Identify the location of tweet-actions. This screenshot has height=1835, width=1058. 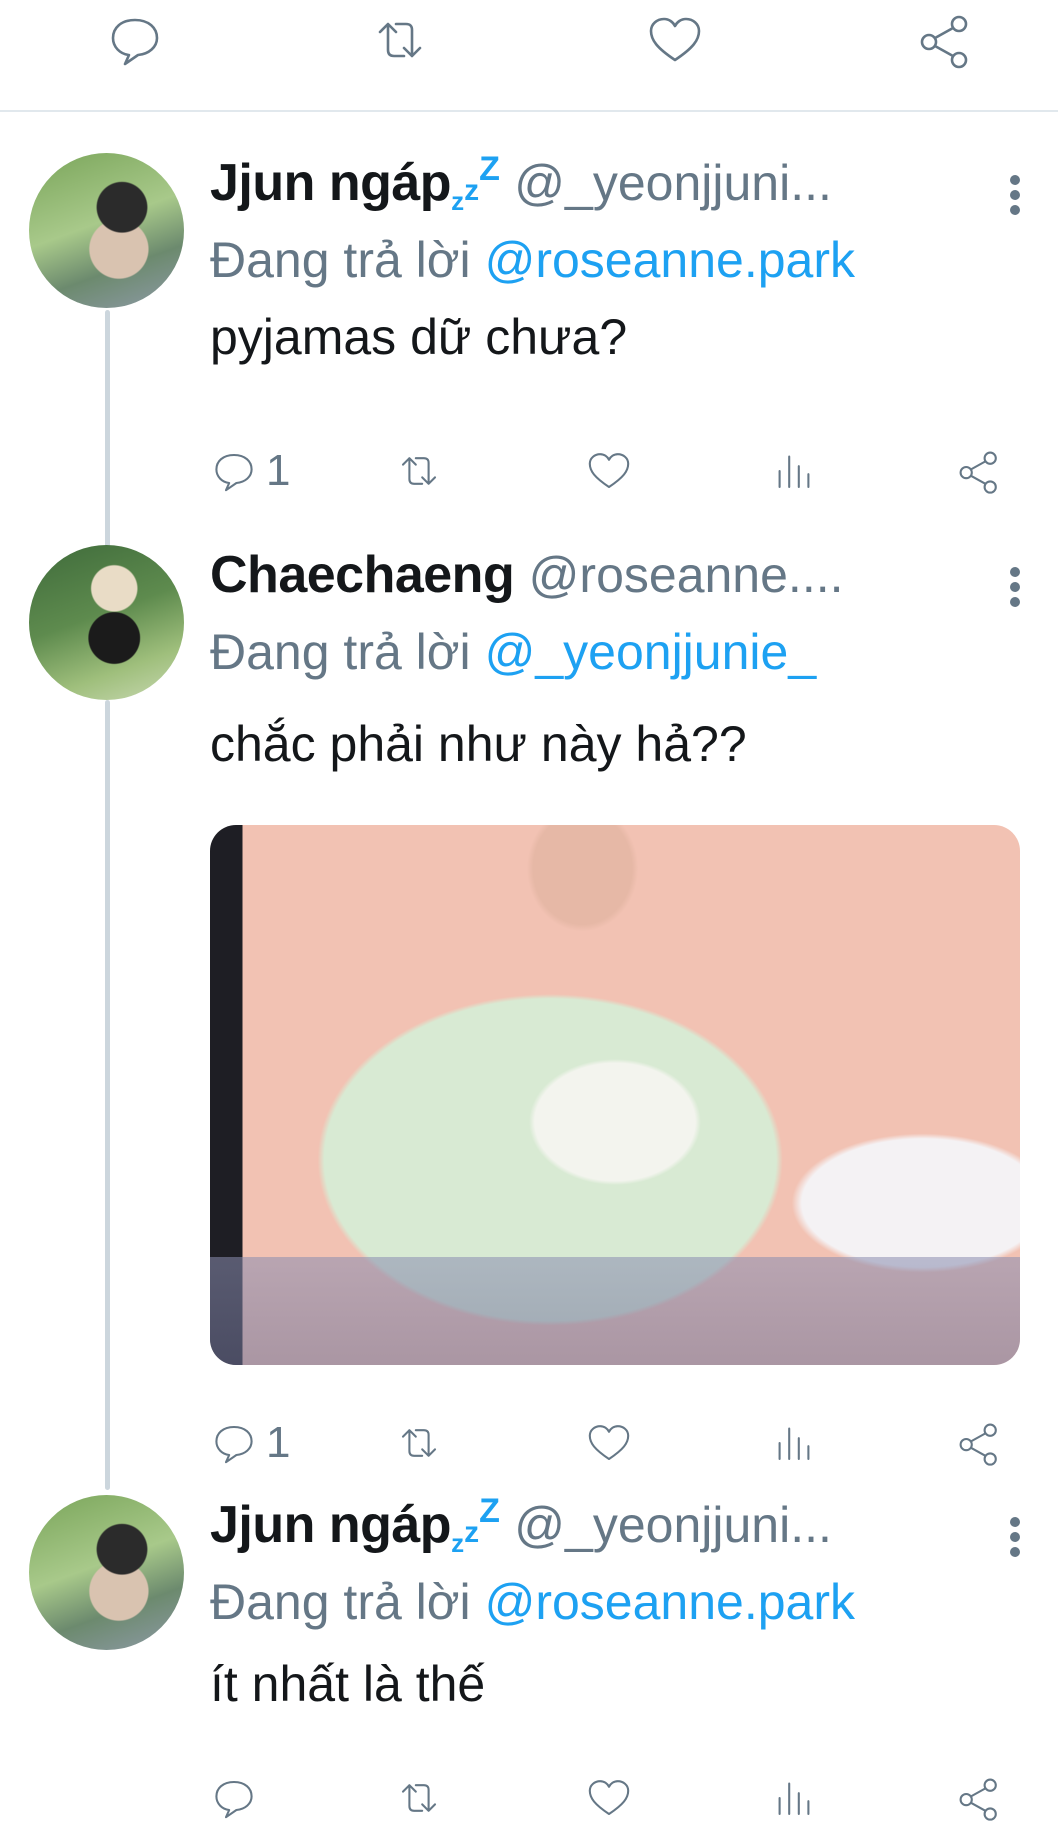
(610, 1798).